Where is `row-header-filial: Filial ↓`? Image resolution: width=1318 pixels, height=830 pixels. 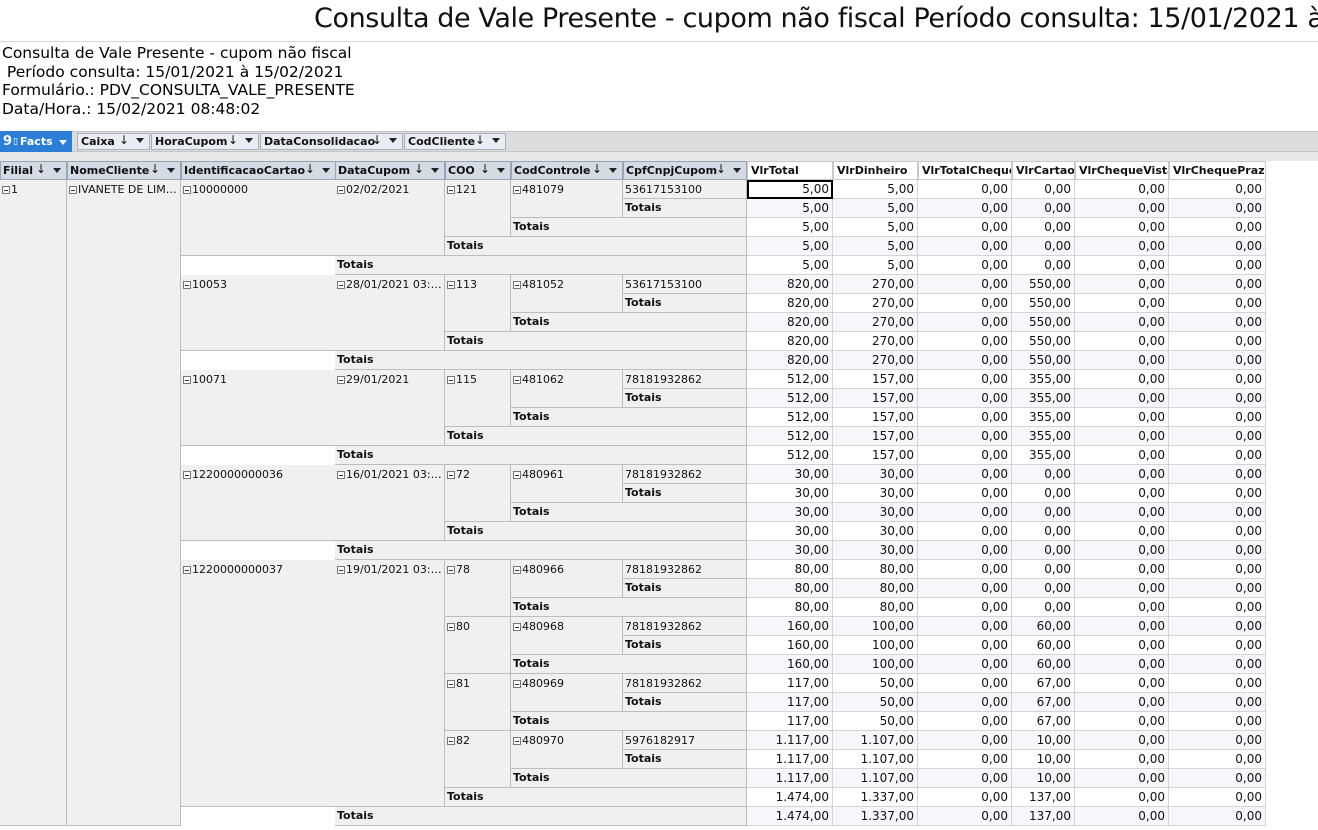 row-header-filial: Filial ↓ is located at coordinates (33, 170).